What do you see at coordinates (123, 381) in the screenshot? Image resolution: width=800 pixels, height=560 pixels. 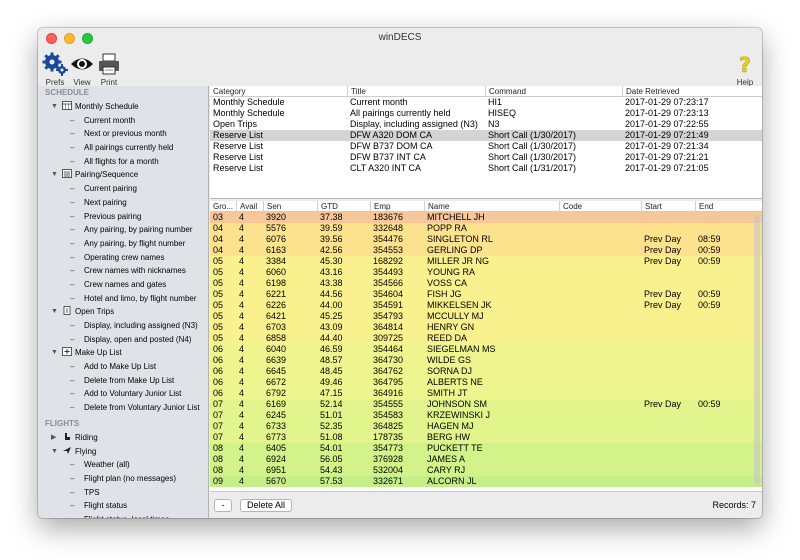 I see `sidebar-item-delete-from-make-up-list: – Delete from Make Up List` at bounding box center [123, 381].